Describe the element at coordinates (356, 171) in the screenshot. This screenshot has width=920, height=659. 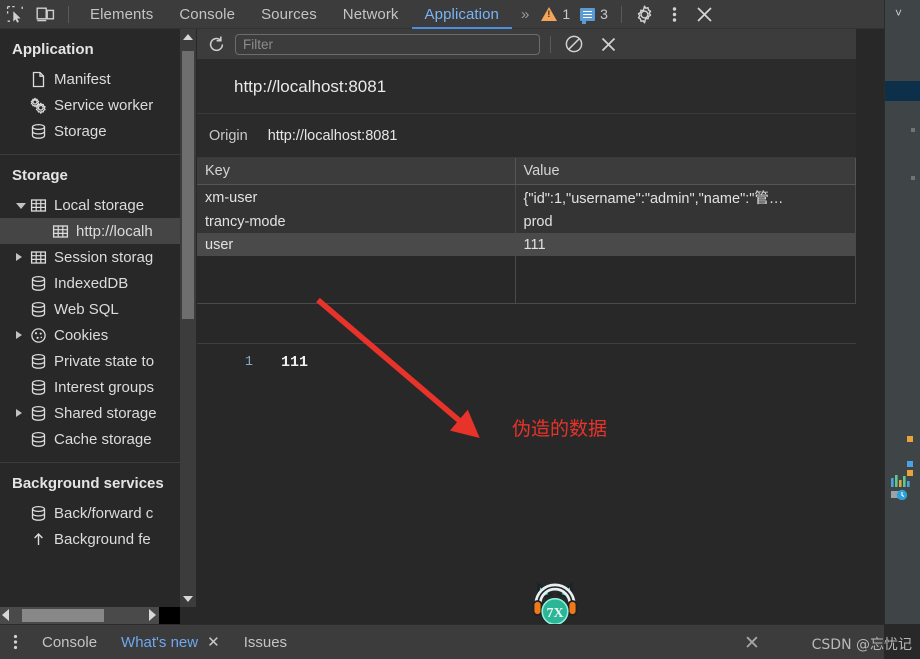
I see `column-header-key: Key` at that location.